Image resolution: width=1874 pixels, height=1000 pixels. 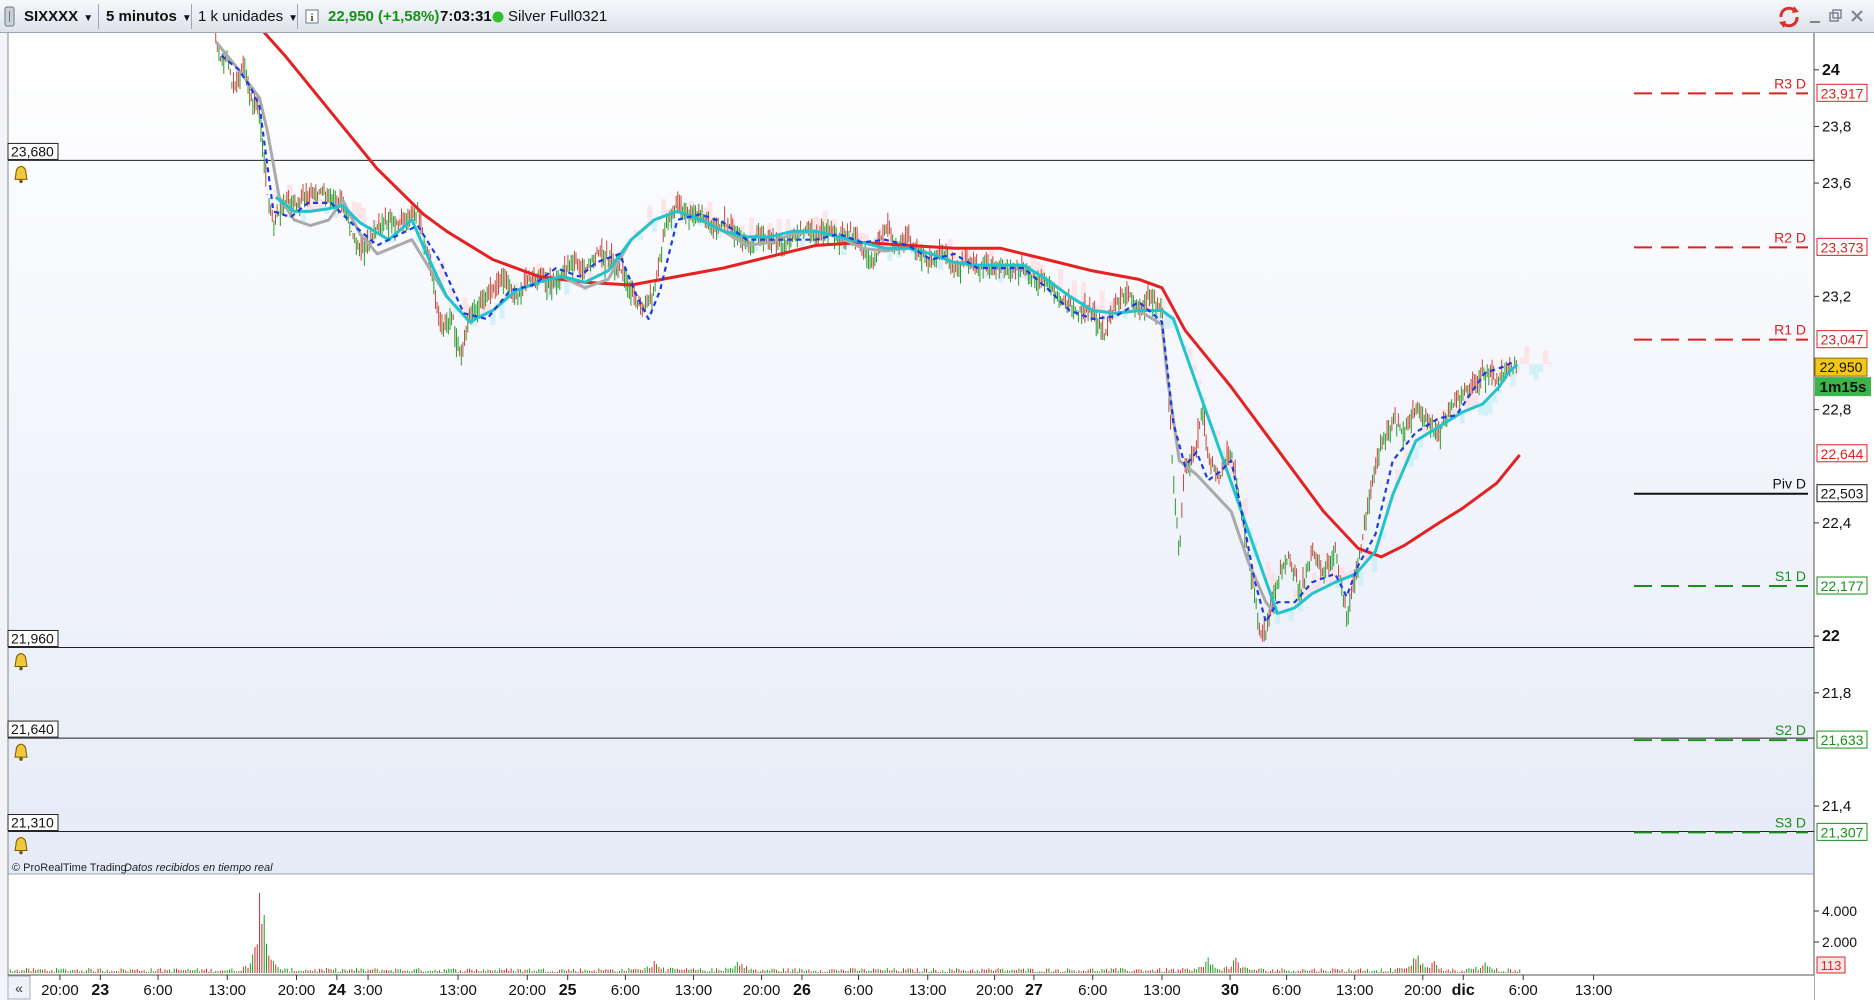 I want to click on svg-text: i, so click(x=312, y=18).